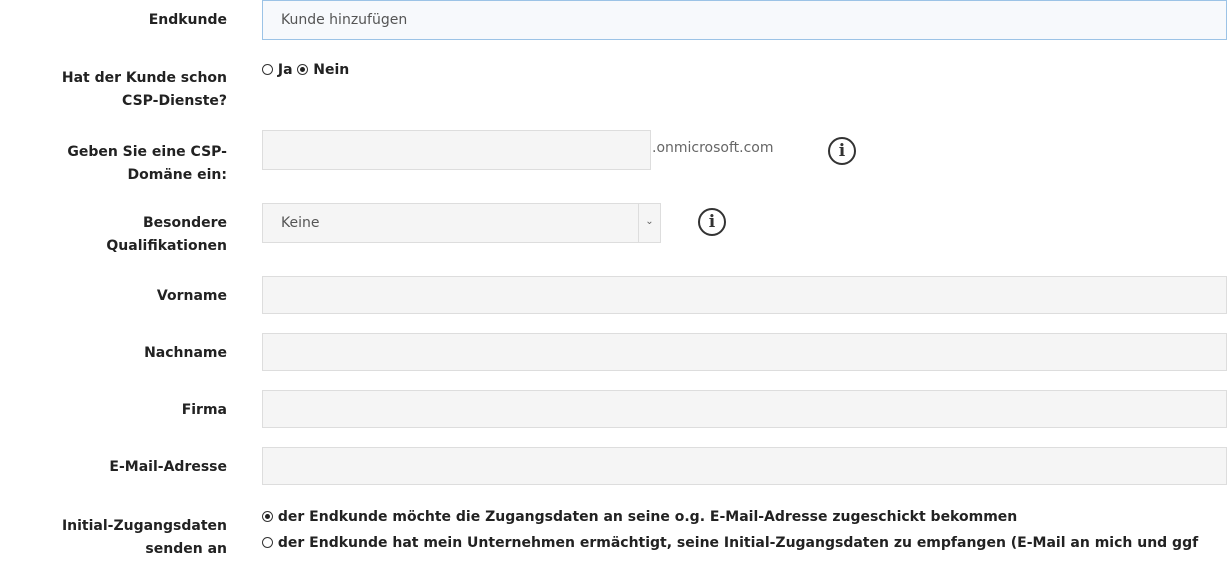  I want to click on initial-credentials-label: Initial-Zugangsdaten senden an, so click(144, 537).